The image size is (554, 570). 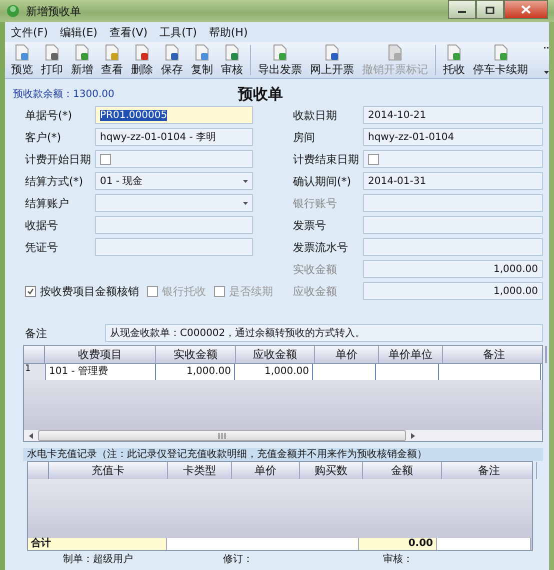 I want to click on toolbar-button: 预览, so click(x=22, y=60).